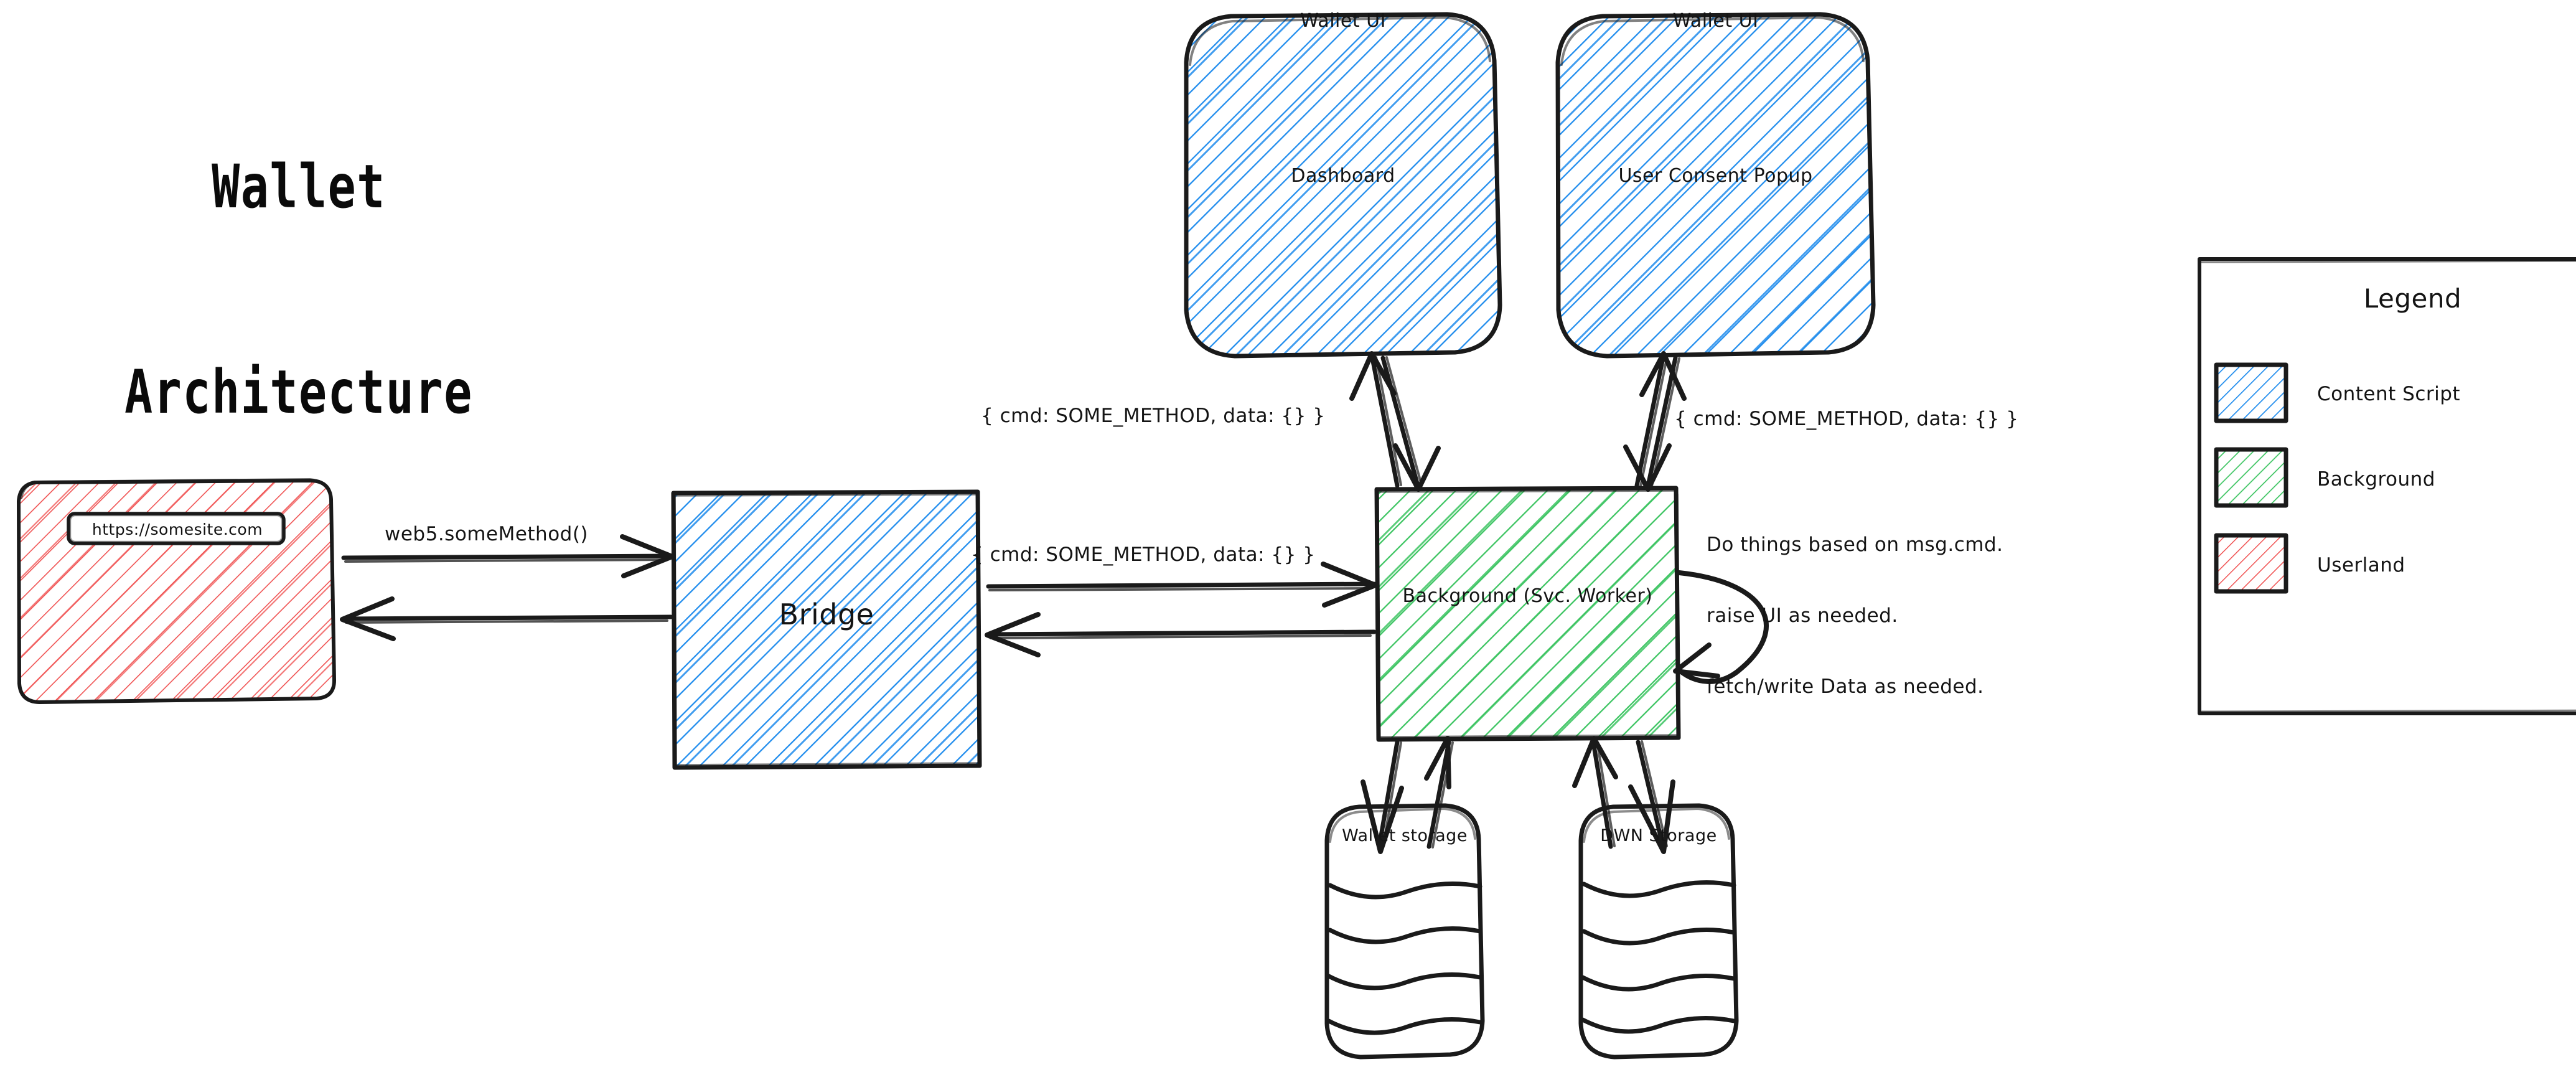  Describe the element at coordinates (1527, 596) in the screenshot. I see `background-label: Background (Svc. Worker)` at that location.